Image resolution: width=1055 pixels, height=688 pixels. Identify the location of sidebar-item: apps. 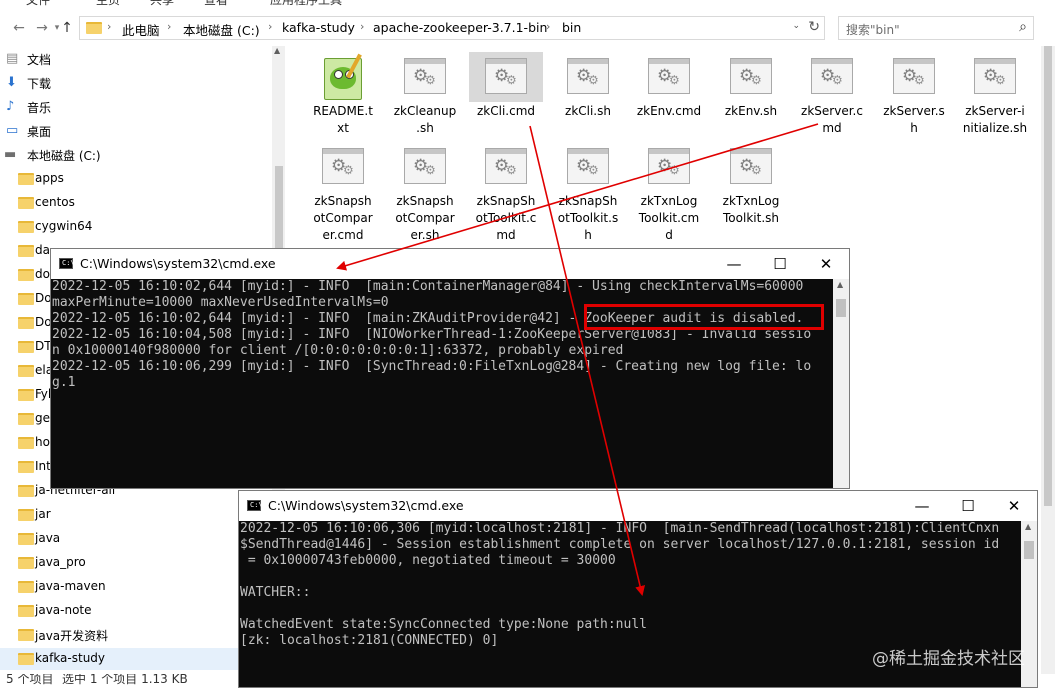
(140, 179).